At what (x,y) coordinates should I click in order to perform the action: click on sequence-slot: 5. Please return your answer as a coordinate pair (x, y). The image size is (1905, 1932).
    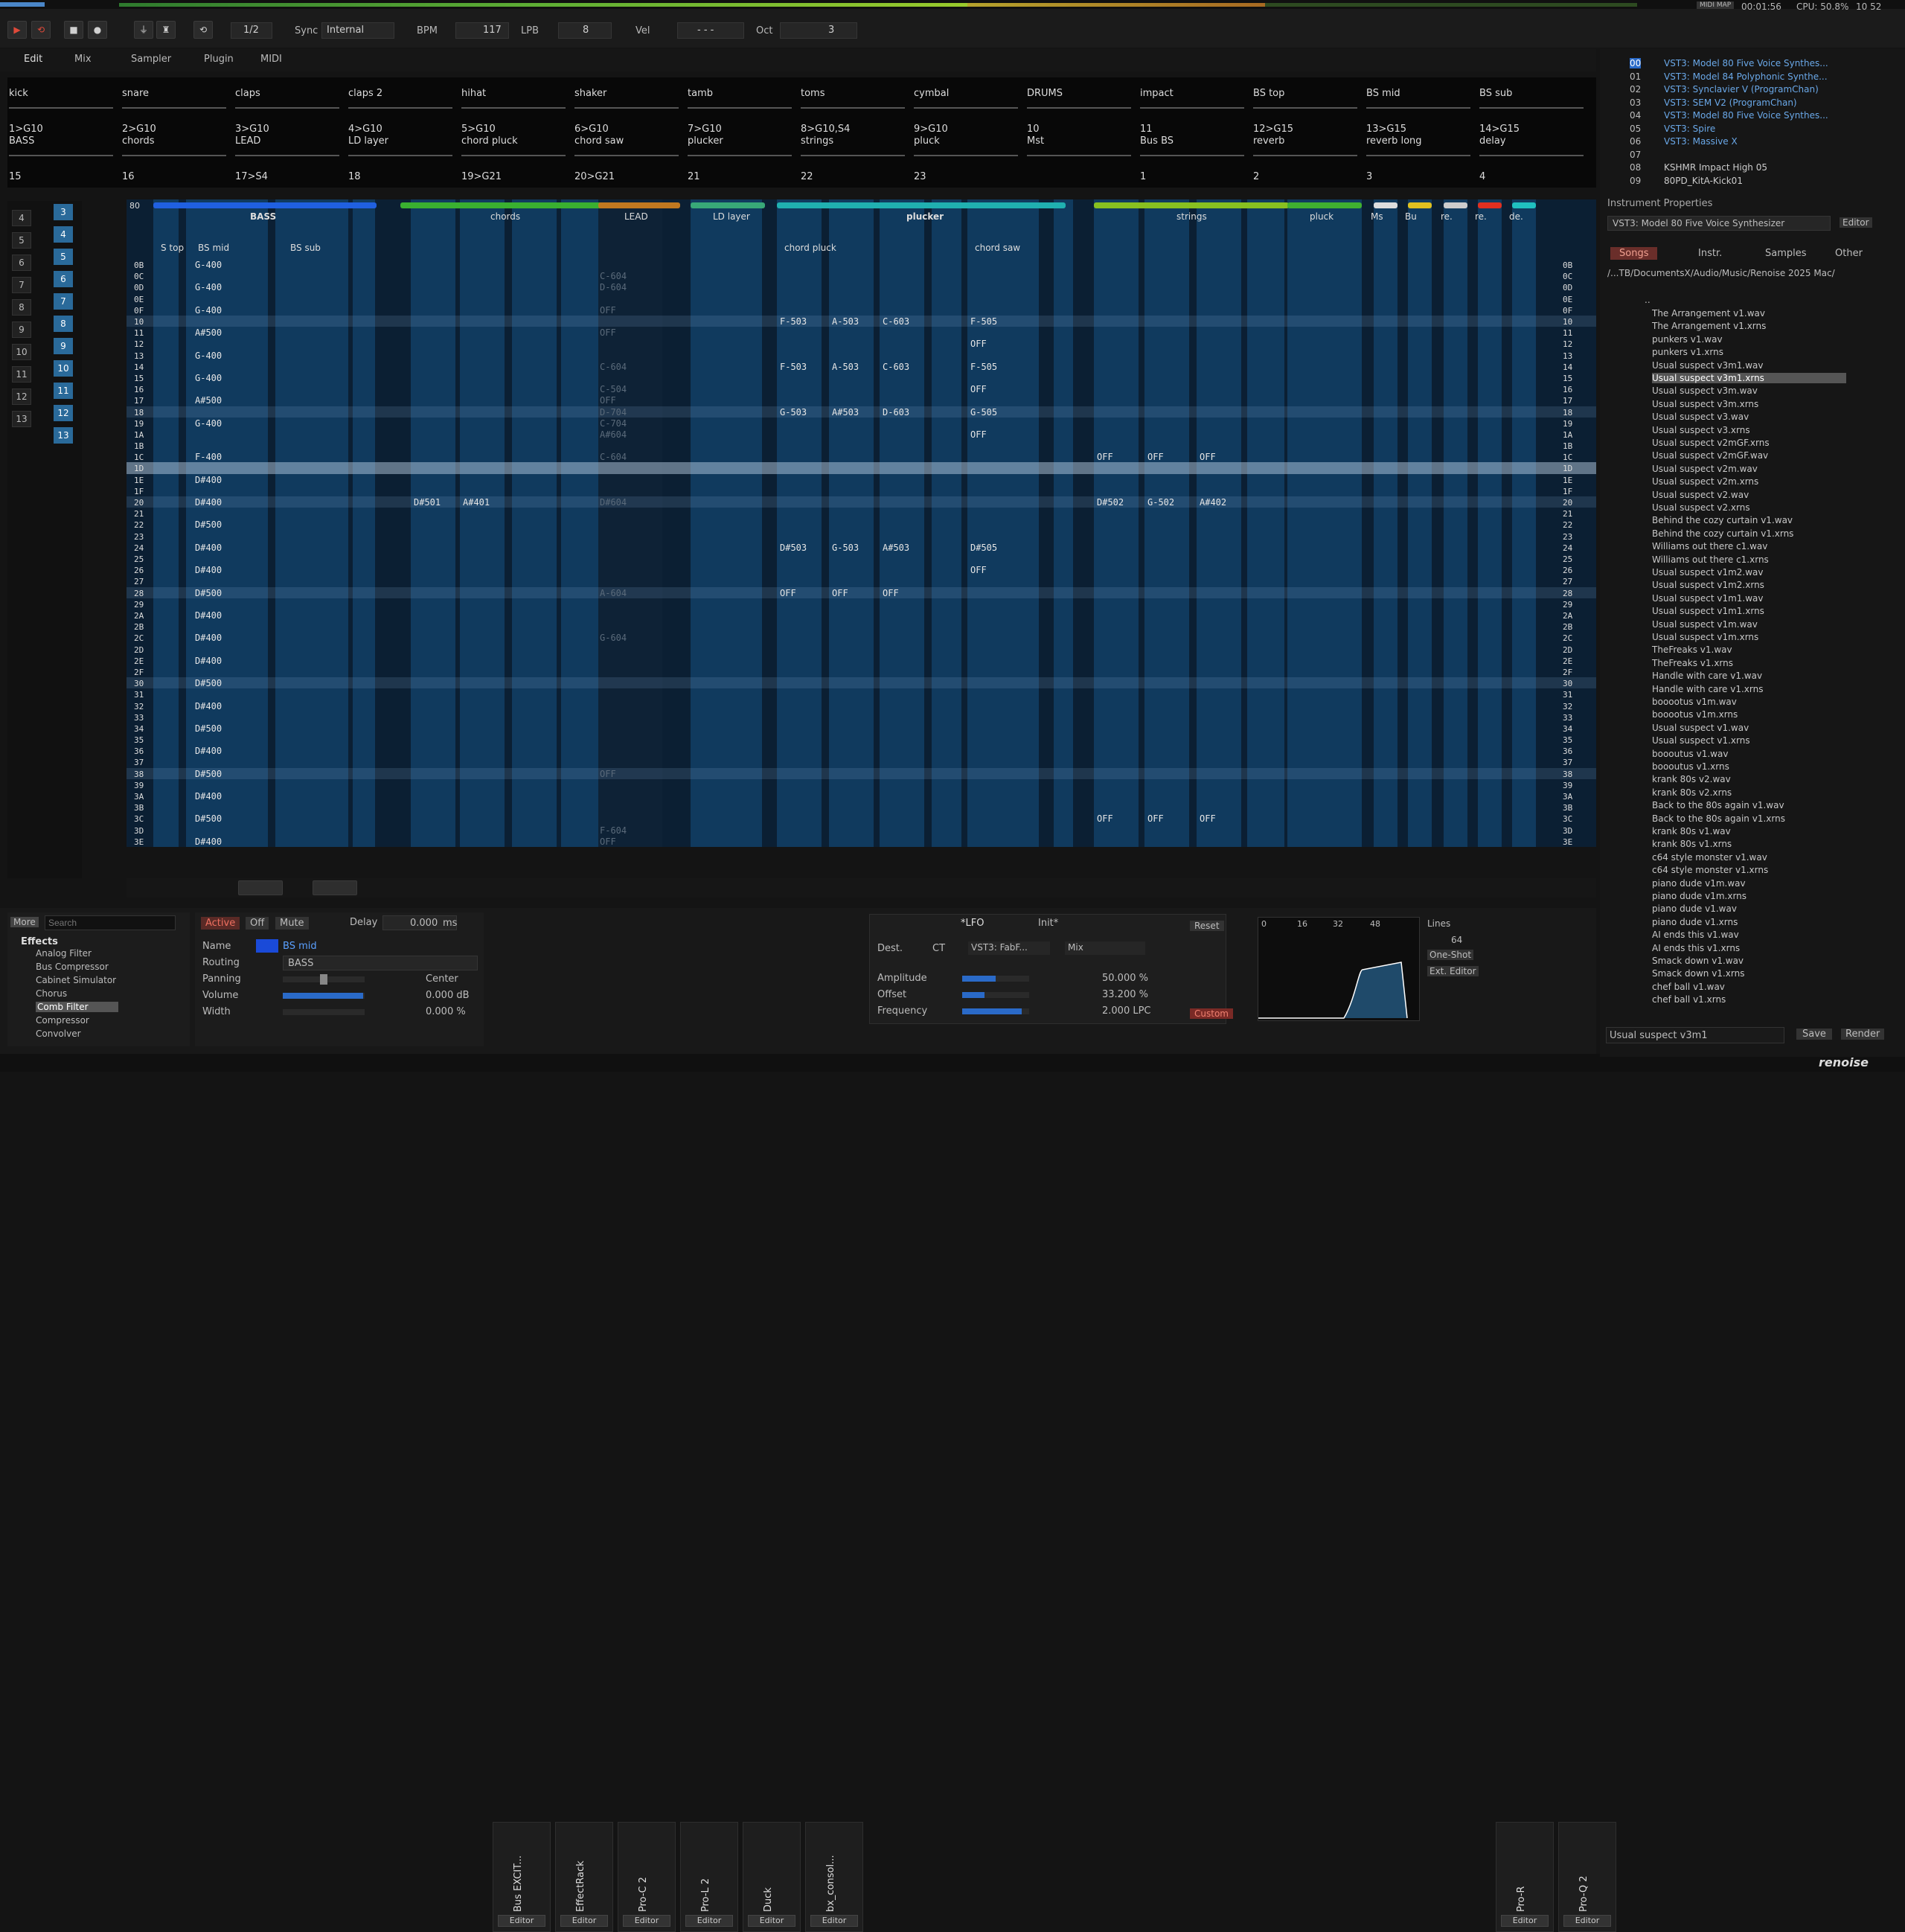
    Looking at the image, I should click on (21, 240).